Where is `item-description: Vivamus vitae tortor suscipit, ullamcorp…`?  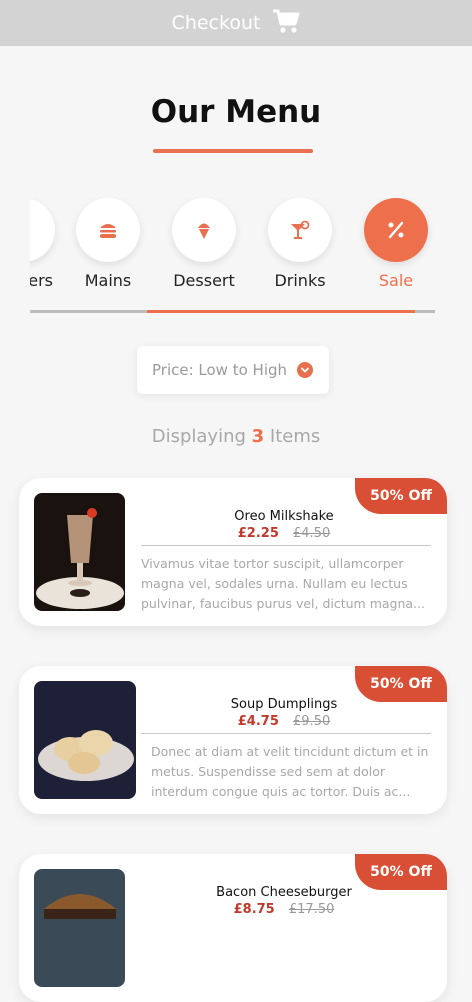
item-description: Vivamus vitae tortor suscipit, ullamcorp… is located at coordinates (283, 583).